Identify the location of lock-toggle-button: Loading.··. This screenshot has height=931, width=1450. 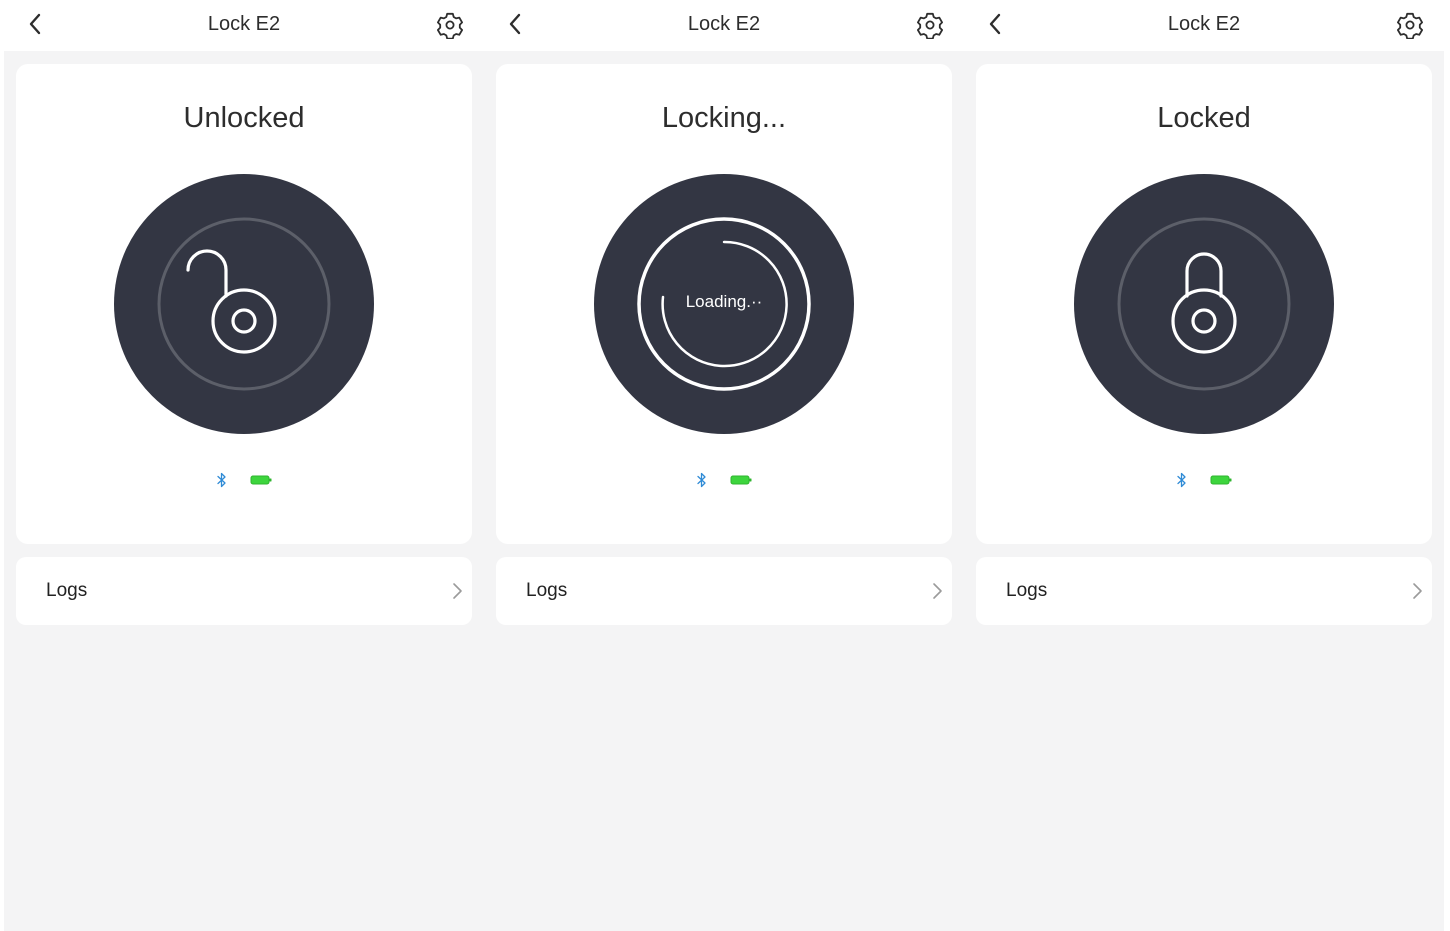
(724, 304).